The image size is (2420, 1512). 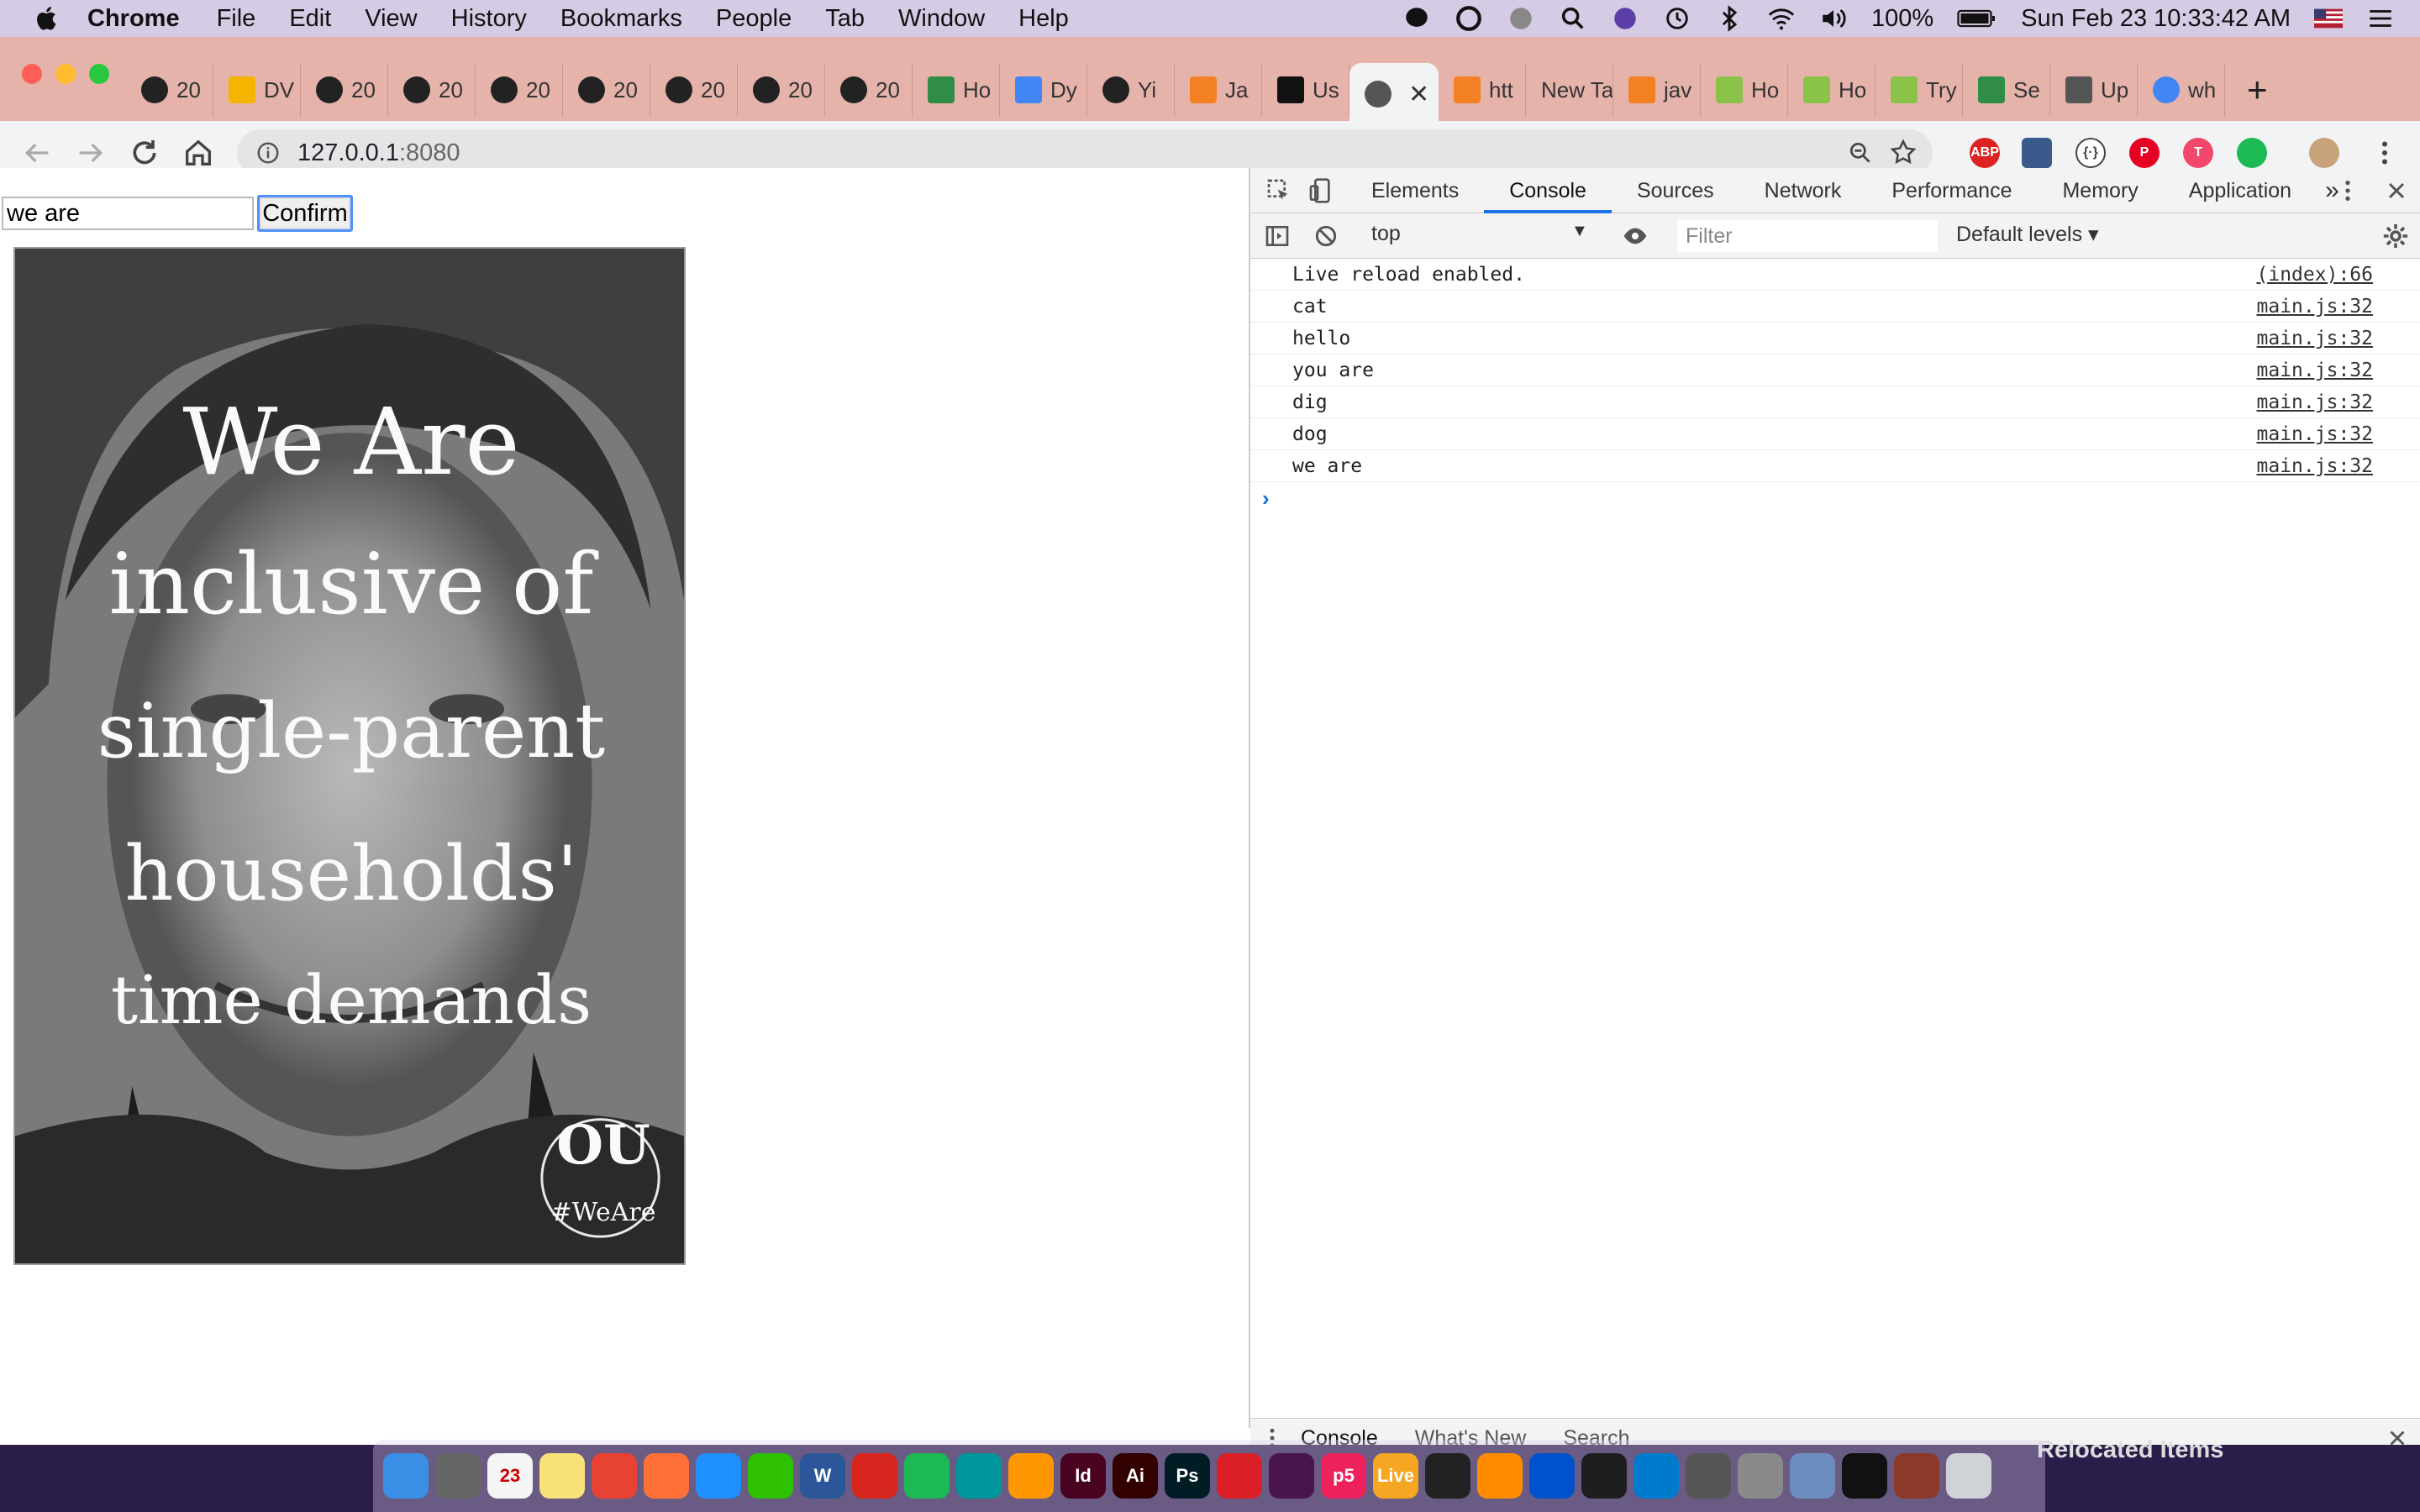 What do you see at coordinates (979, 1476) in the screenshot?
I see `dock-arduino-icon` at bounding box center [979, 1476].